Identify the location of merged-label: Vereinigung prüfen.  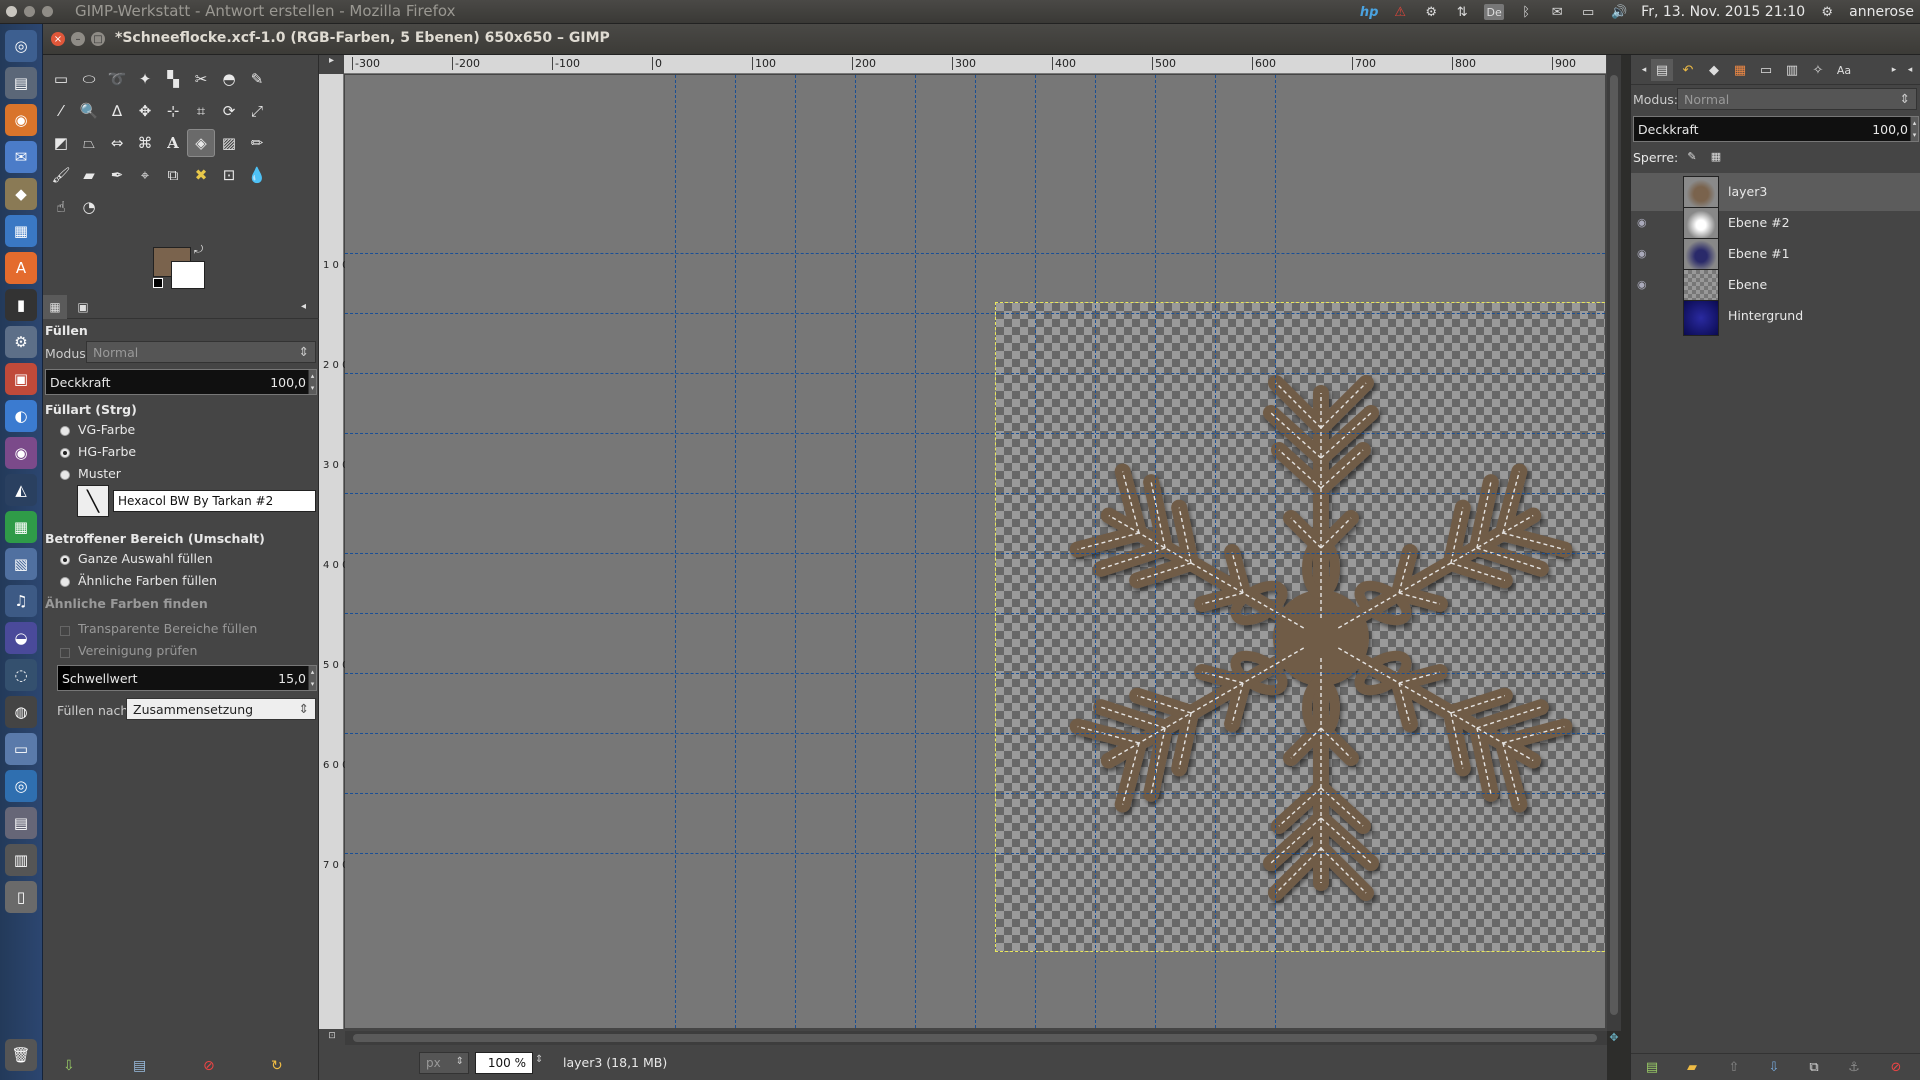
(137, 650).